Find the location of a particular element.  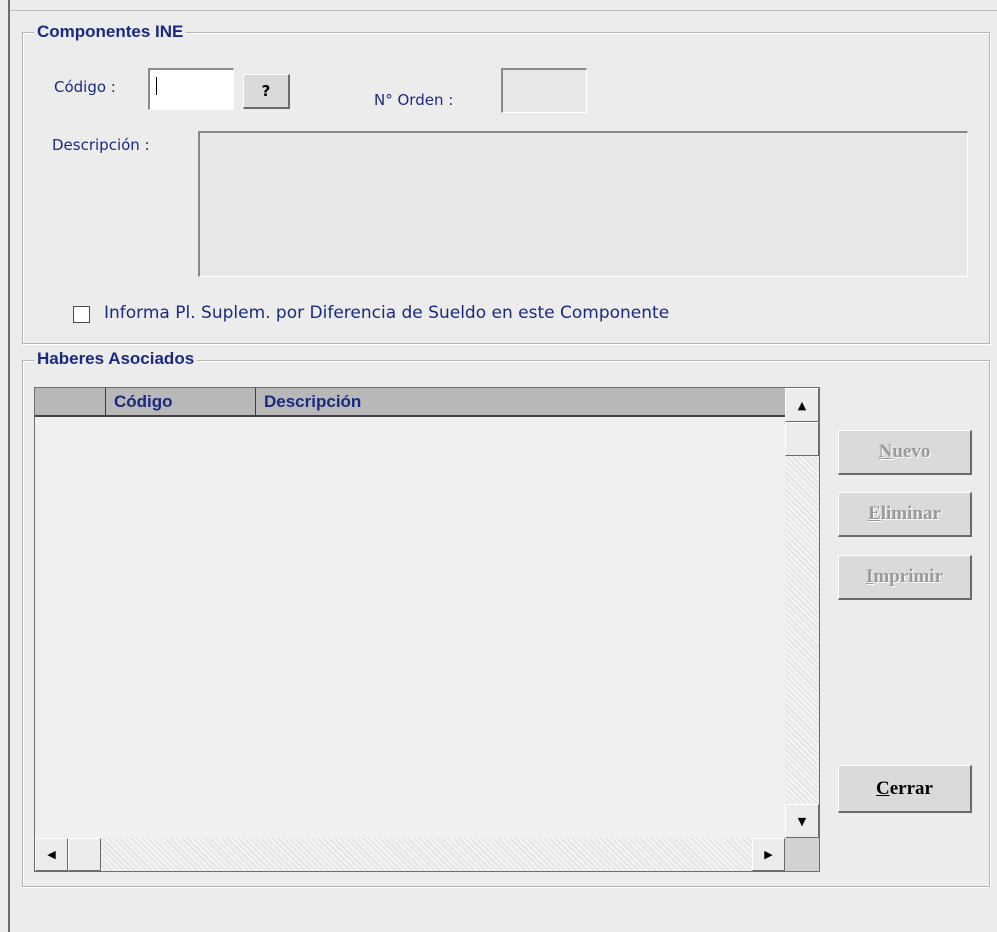

grid-header: Código Descripción is located at coordinates (410, 402).